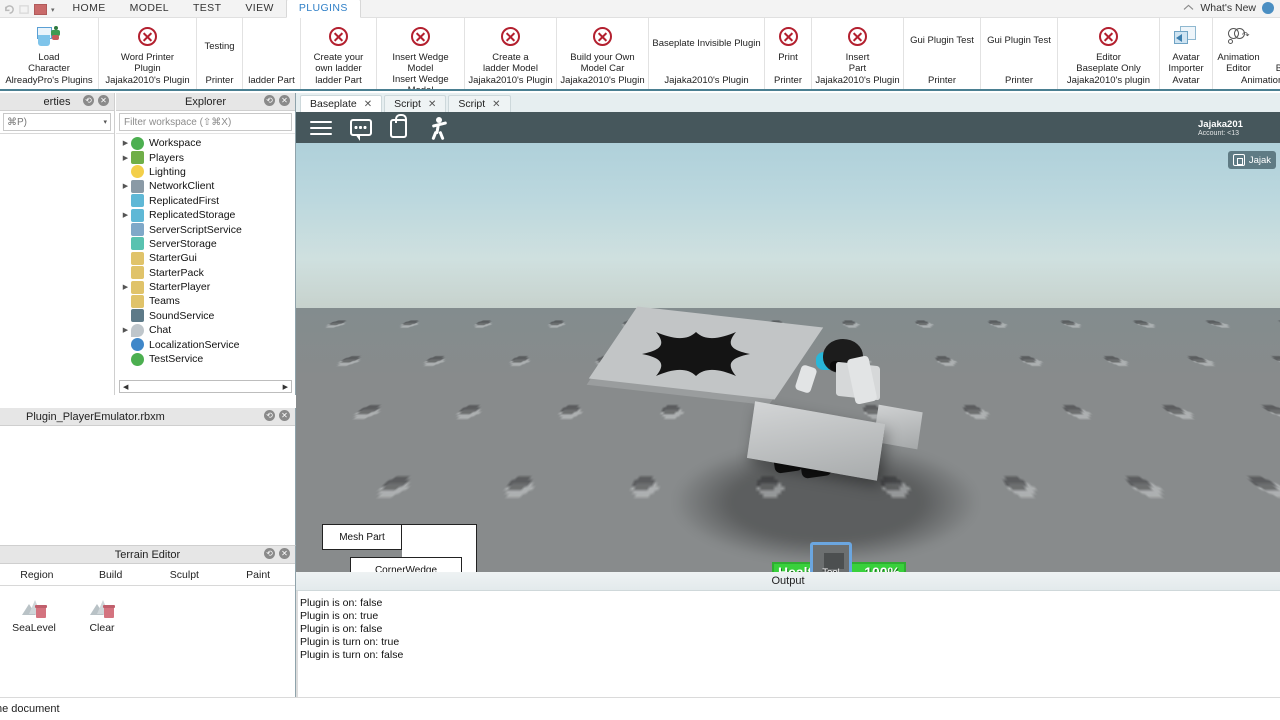 This screenshot has width=1280, height=720. I want to click on account-globe-icon, so click(1268, 8).